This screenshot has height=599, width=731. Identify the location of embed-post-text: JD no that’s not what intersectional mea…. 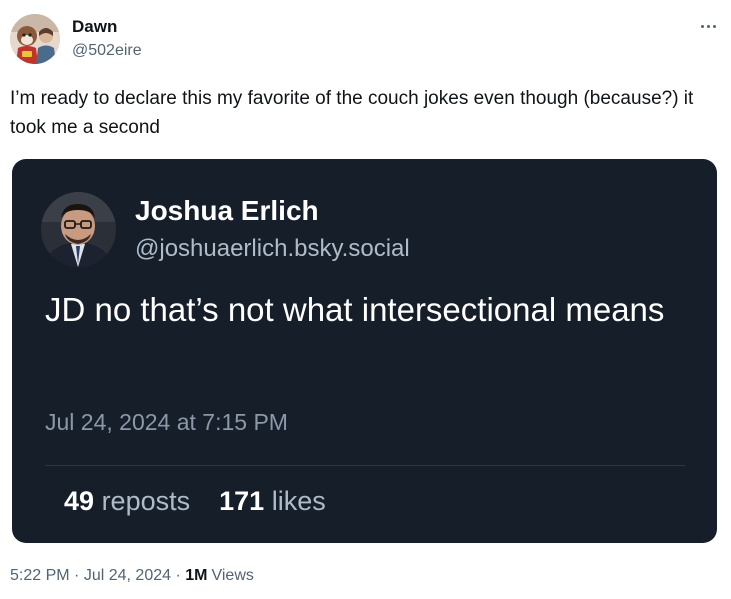
(355, 309).